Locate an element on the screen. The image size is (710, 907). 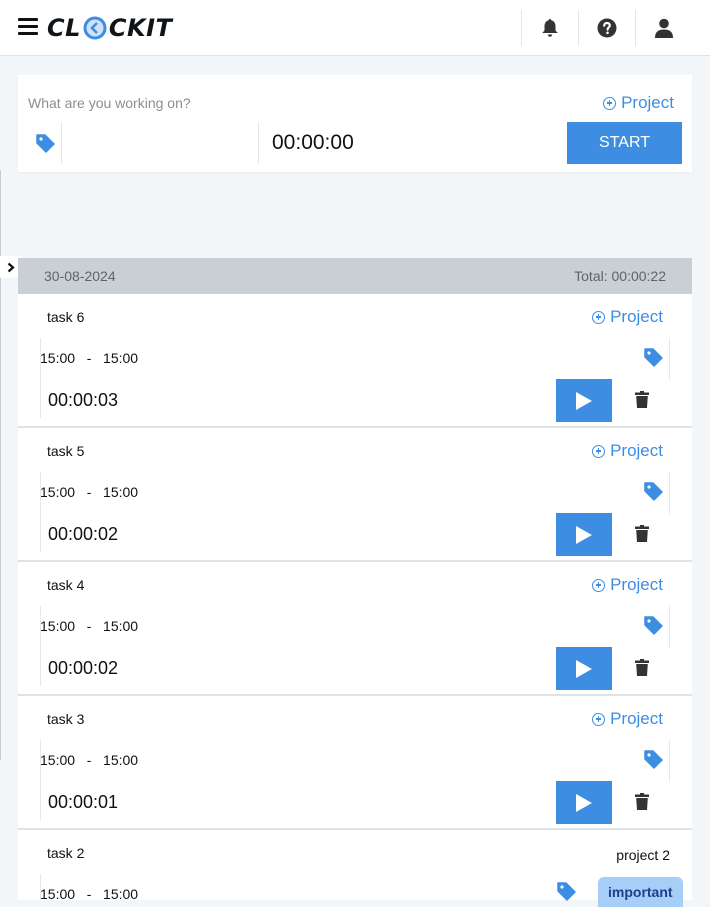
help-icon is located at coordinates (607, 28).